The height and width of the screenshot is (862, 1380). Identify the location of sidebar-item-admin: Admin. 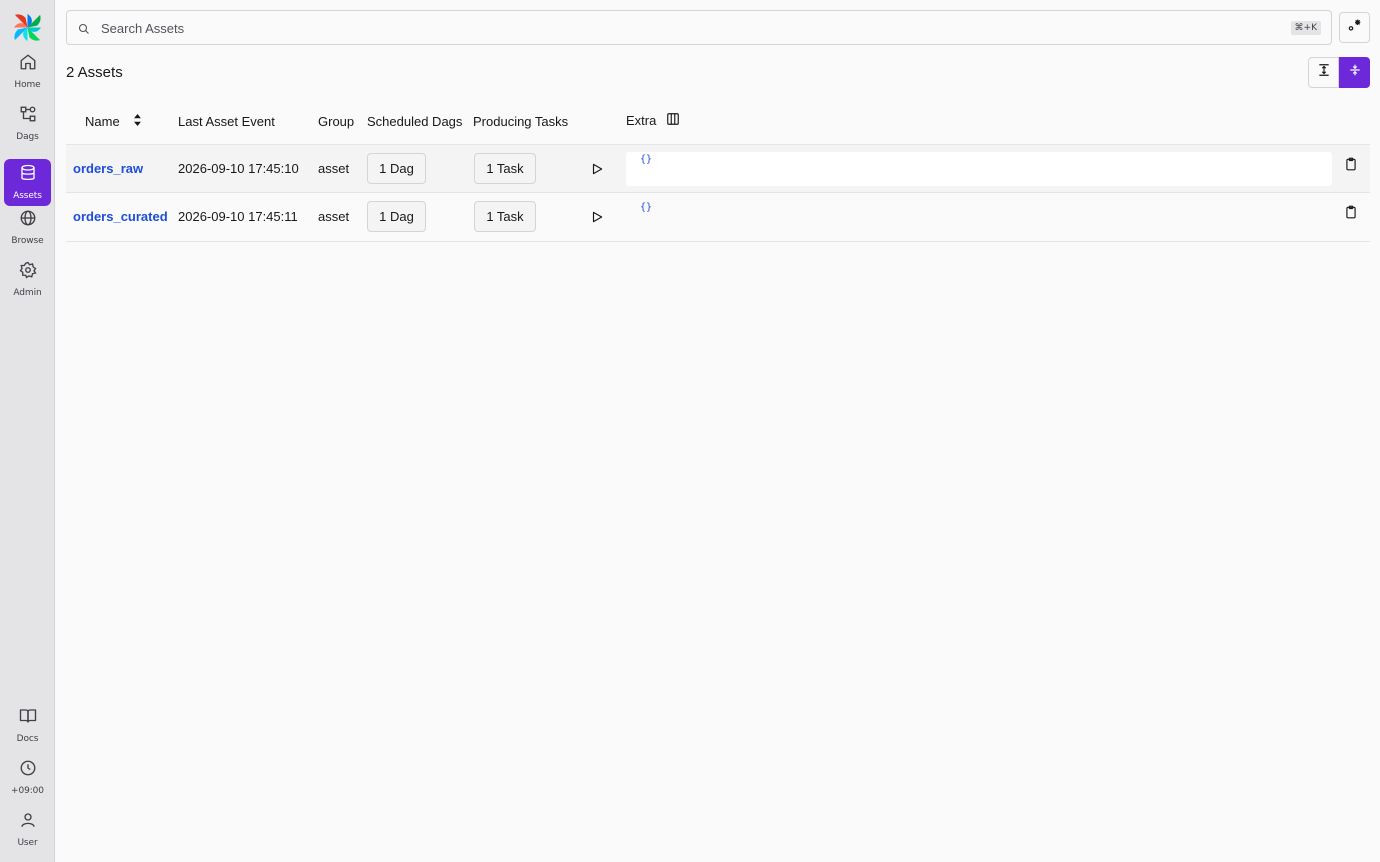
(27, 279).